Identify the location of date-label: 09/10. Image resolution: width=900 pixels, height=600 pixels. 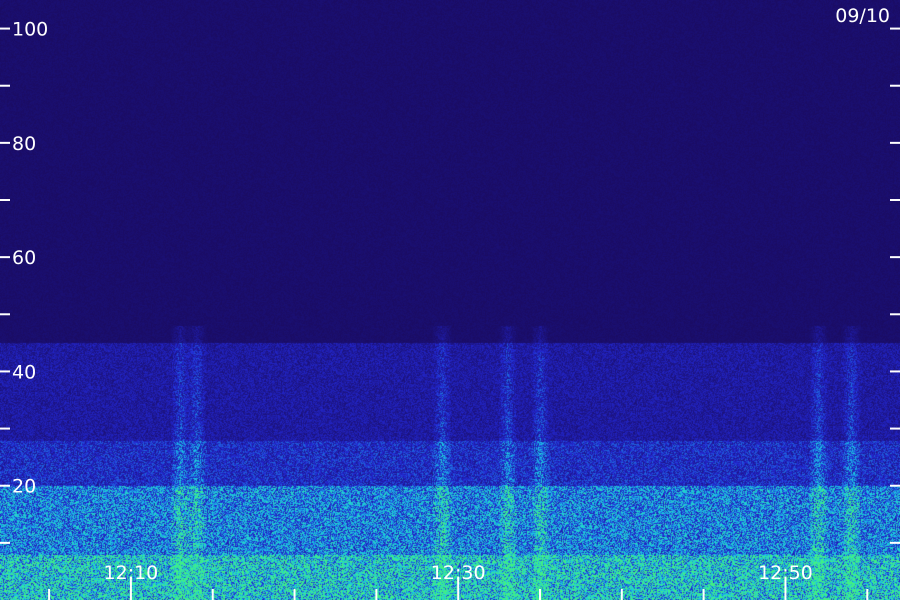
(862, 16).